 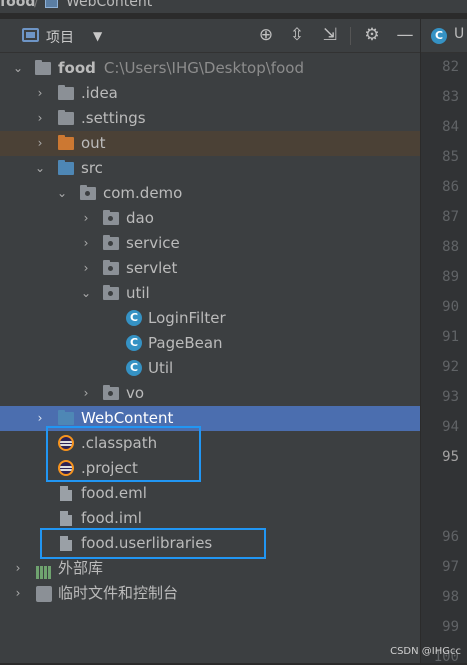 I want to click on line-number: 86, so click(x=450, y=187).